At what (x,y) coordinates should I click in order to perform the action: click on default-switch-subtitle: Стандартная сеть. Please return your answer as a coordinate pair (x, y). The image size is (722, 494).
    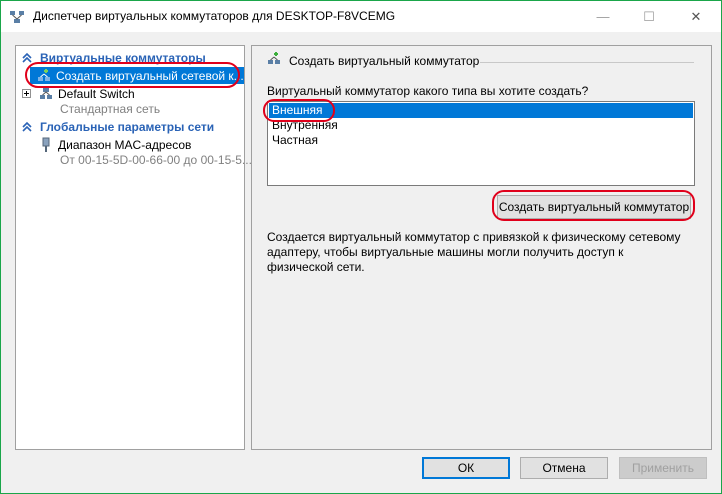
    Looking at the image, I should click on (110, 109).